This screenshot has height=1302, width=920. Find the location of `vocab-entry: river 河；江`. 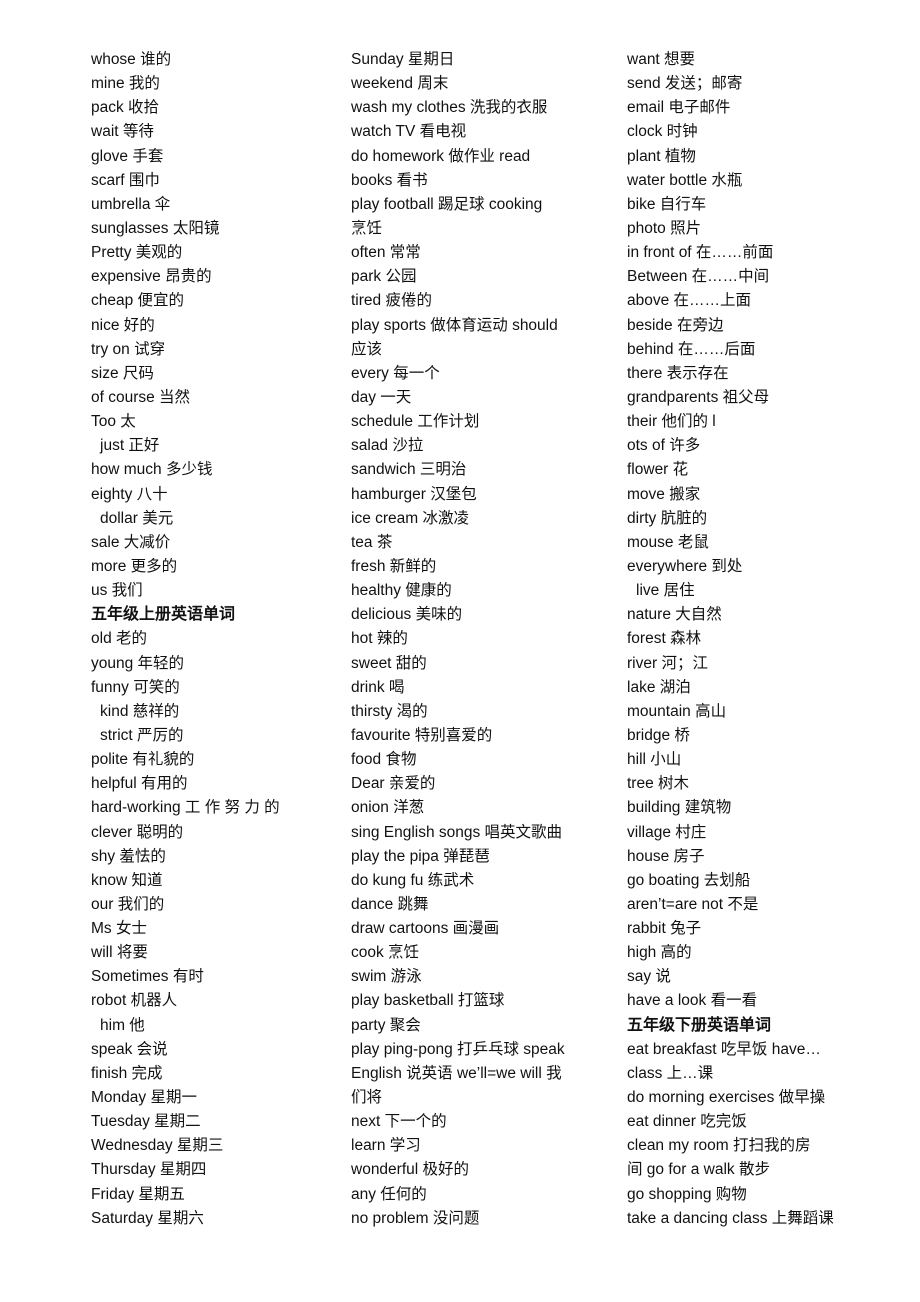

vocab-entry: river 河；江 is located at coordinates (667, 663).